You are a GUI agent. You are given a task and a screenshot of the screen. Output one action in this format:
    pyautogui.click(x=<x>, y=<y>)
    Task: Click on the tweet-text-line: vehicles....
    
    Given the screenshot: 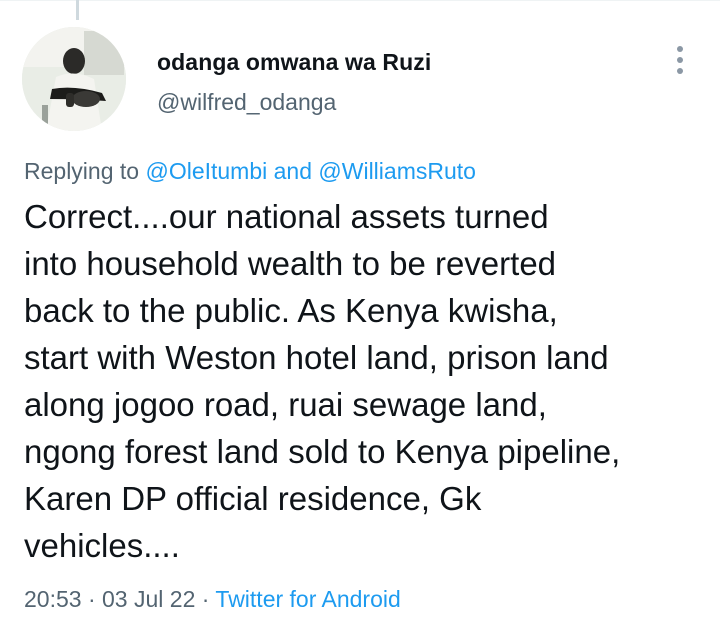 What is the action you would take?
    pyautogui.click(x=102, y=545)
    